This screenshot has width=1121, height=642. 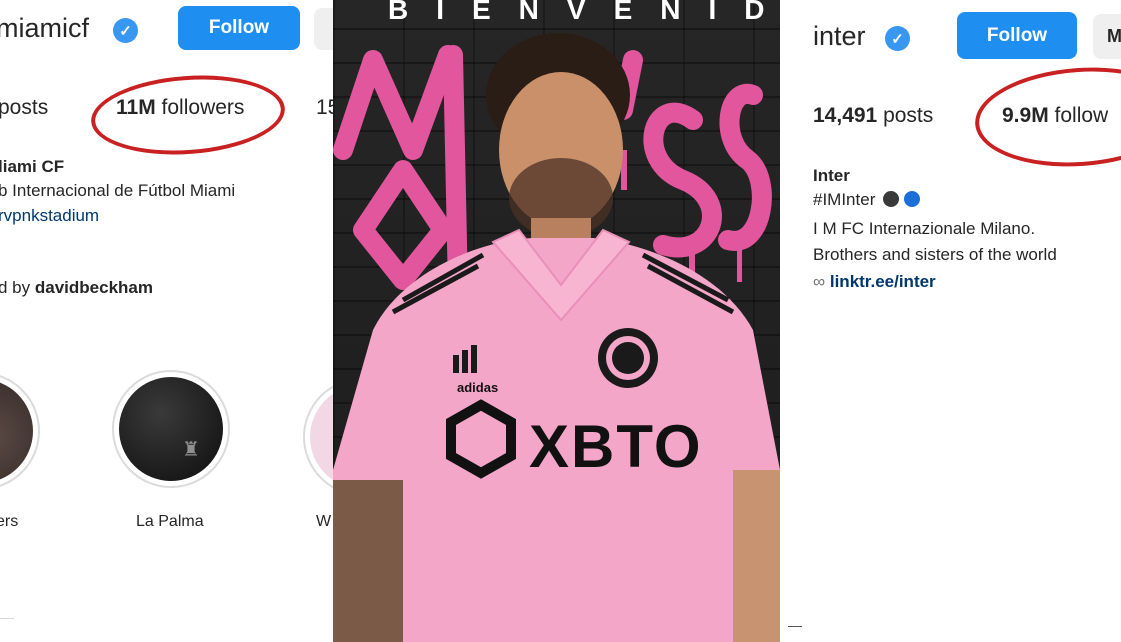 I want to click on bio-line: Brothers and sisters of the world, so click(x=935, y=254).